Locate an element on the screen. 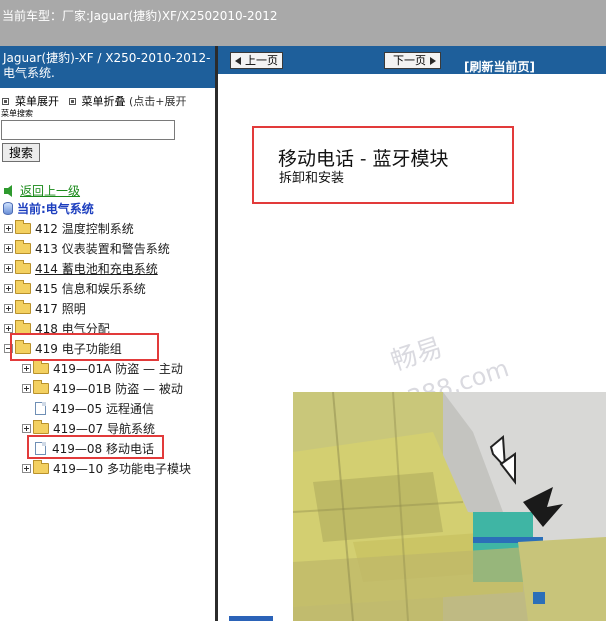 The width and height of the screenshot is (606, 621). tree-item-label: 413 仪表装置和警告系统 is located at coordinates (102, 248).